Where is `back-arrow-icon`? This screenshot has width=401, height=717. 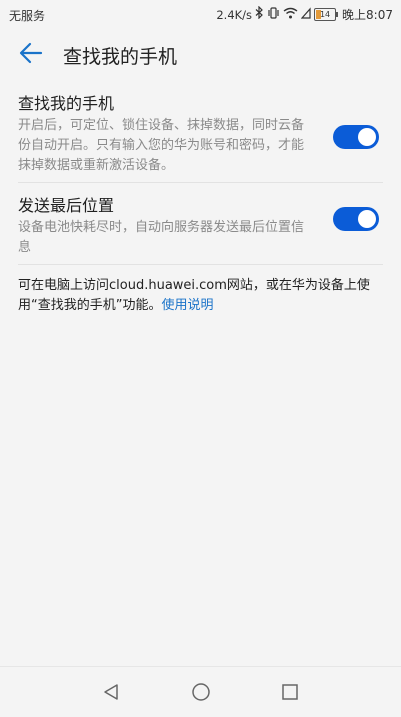 back-arrow-icon is located at coordinates (31, 53).